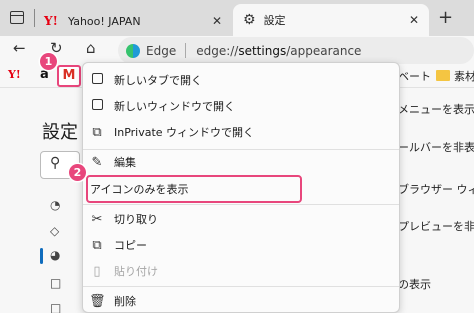 This screenshot has height=313, width=474. What do you see at coordinates (241, 162) in the screenshot?
I see `menu-item-edit: ✎ 編集` at bounding box center [241, 162].